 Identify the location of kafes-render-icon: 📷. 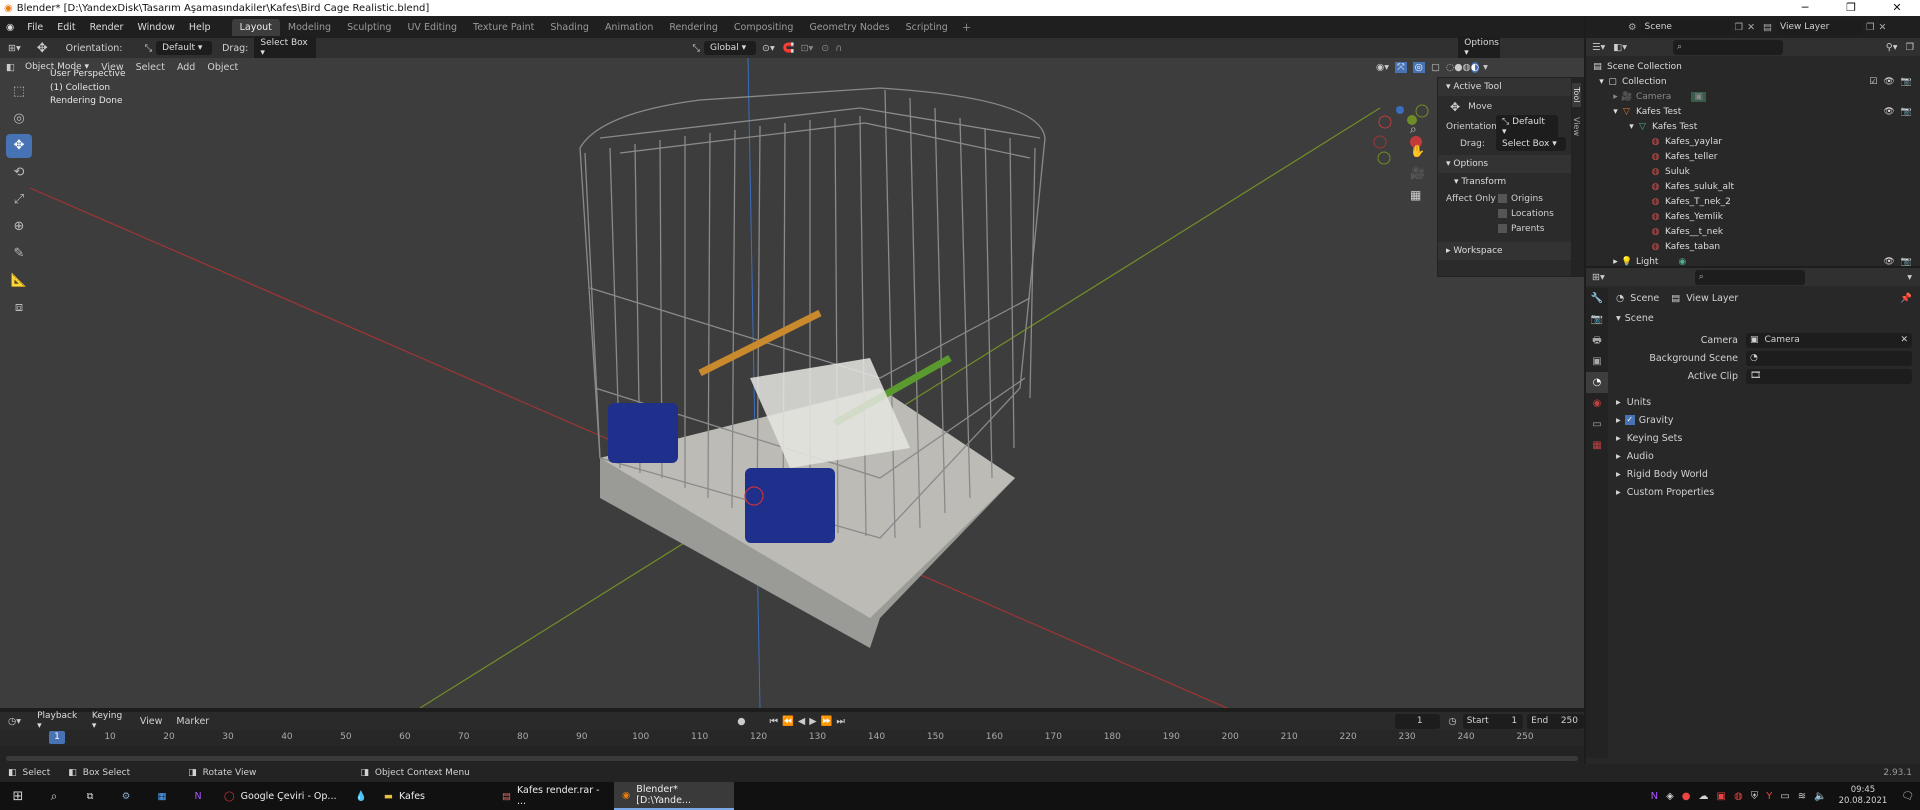
(1906, 112).